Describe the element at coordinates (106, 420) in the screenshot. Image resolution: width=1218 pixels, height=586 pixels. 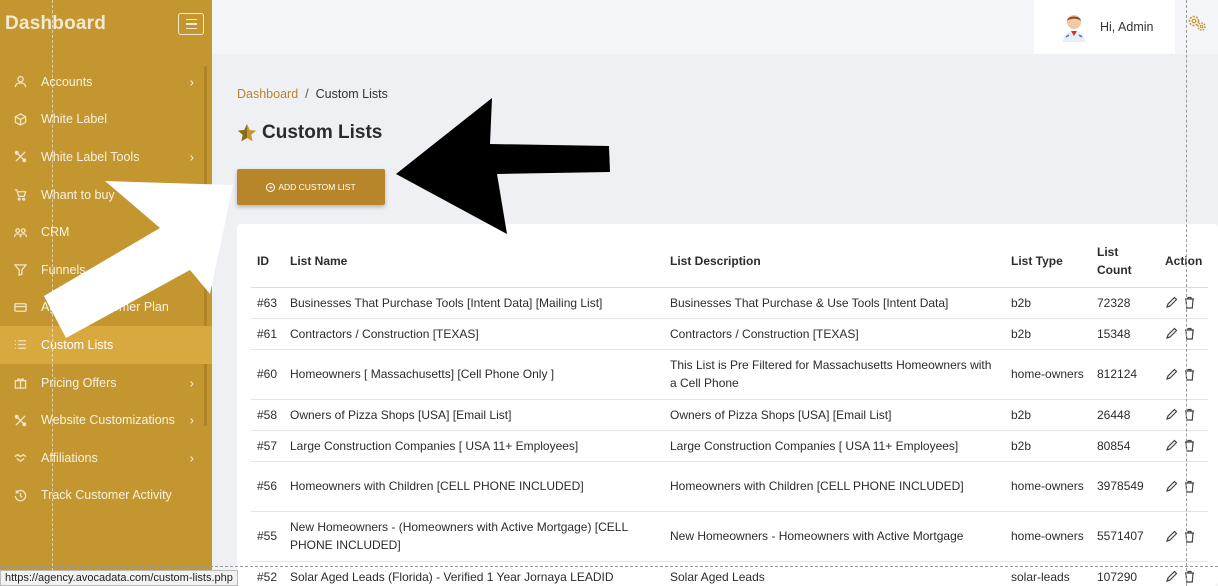
I see `sidebar-item-website-customizations: Website Customizations ›` at that location.